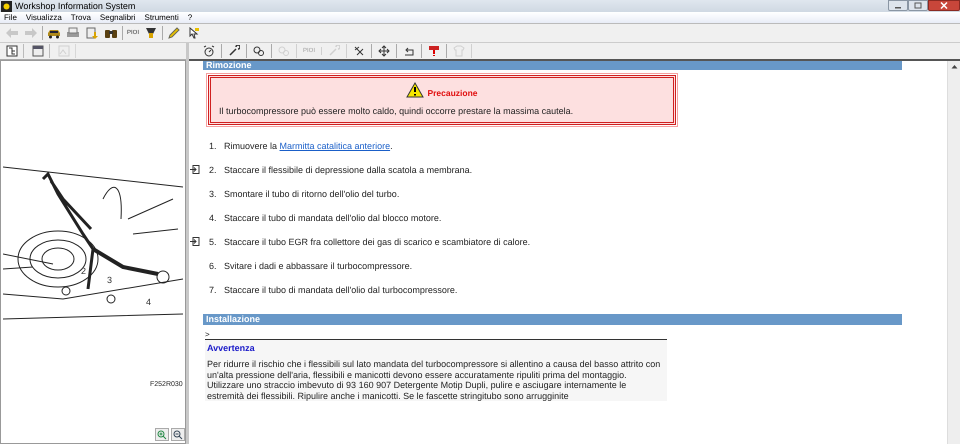 The height and width of the screenshot is (444, 960). Describe the element at coordinates (312, 193) in the screenshot. I see `step-text: Smontare il tubo di ritorno dell'olio del turbo.` at that location.